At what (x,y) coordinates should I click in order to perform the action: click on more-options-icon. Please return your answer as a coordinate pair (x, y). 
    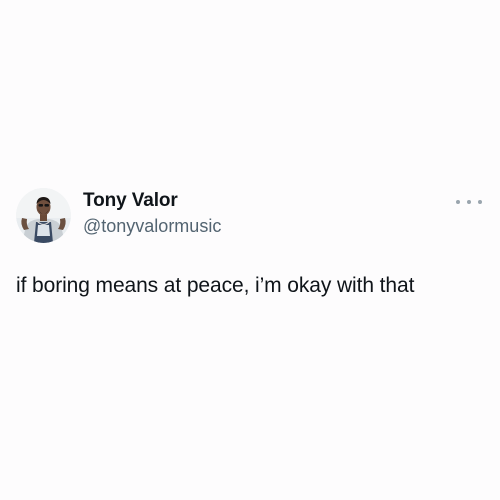
    Looking at the image, I should click on (469, 202).